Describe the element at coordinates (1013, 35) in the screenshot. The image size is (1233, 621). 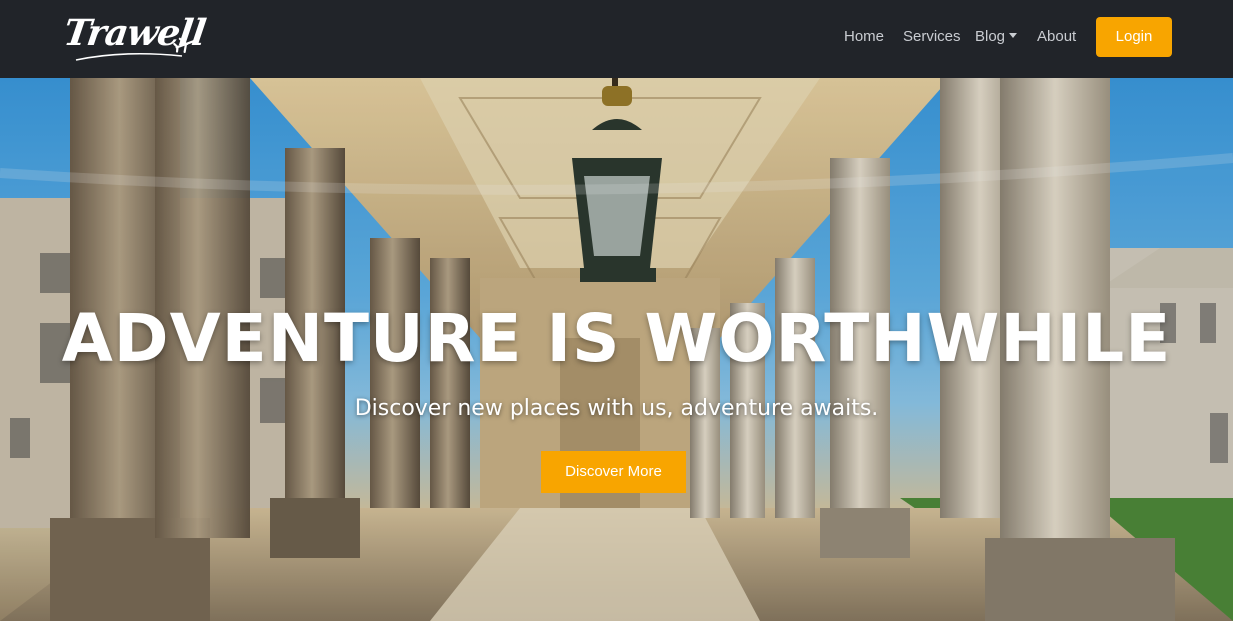
I see `chevron-down-icon` at that location.